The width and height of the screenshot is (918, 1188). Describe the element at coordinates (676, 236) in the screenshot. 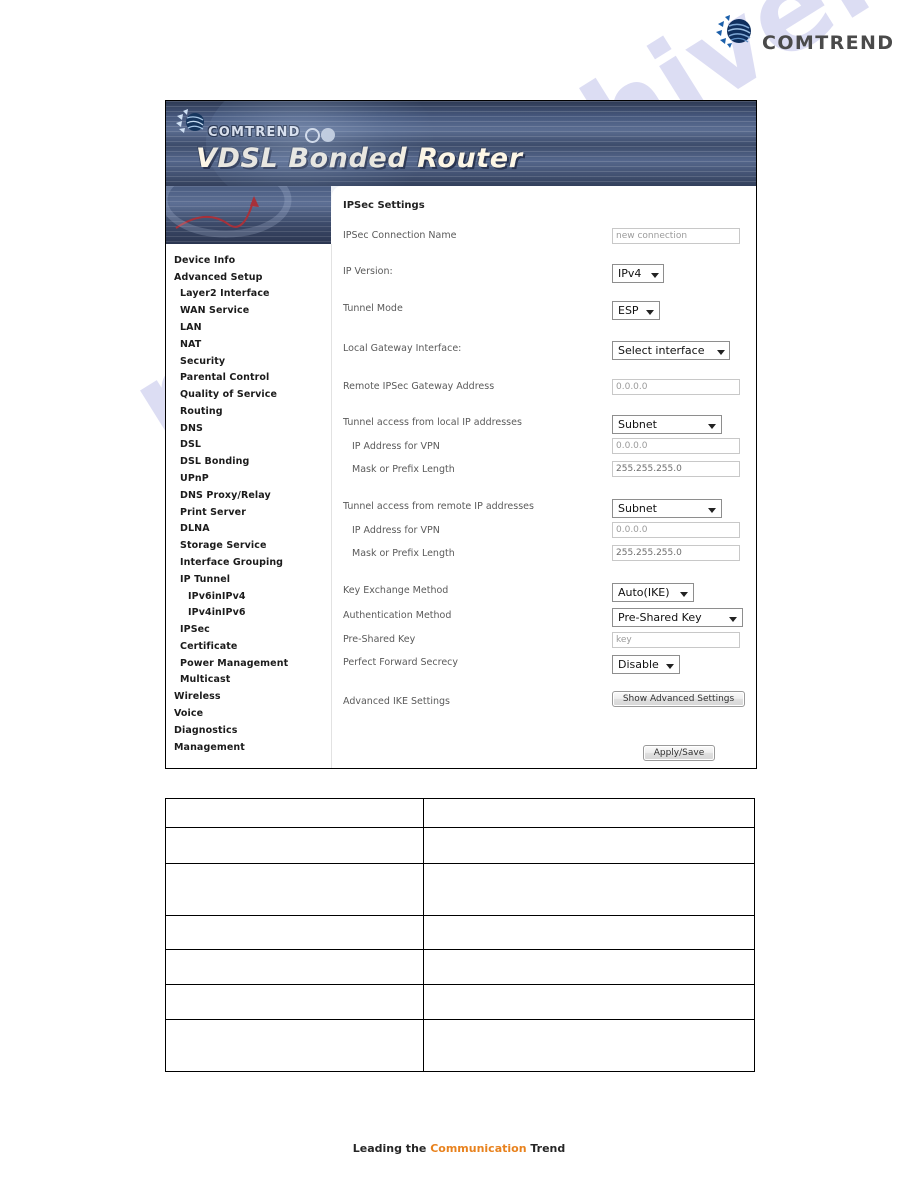

I see `connection-name-input: new connection` at that location.